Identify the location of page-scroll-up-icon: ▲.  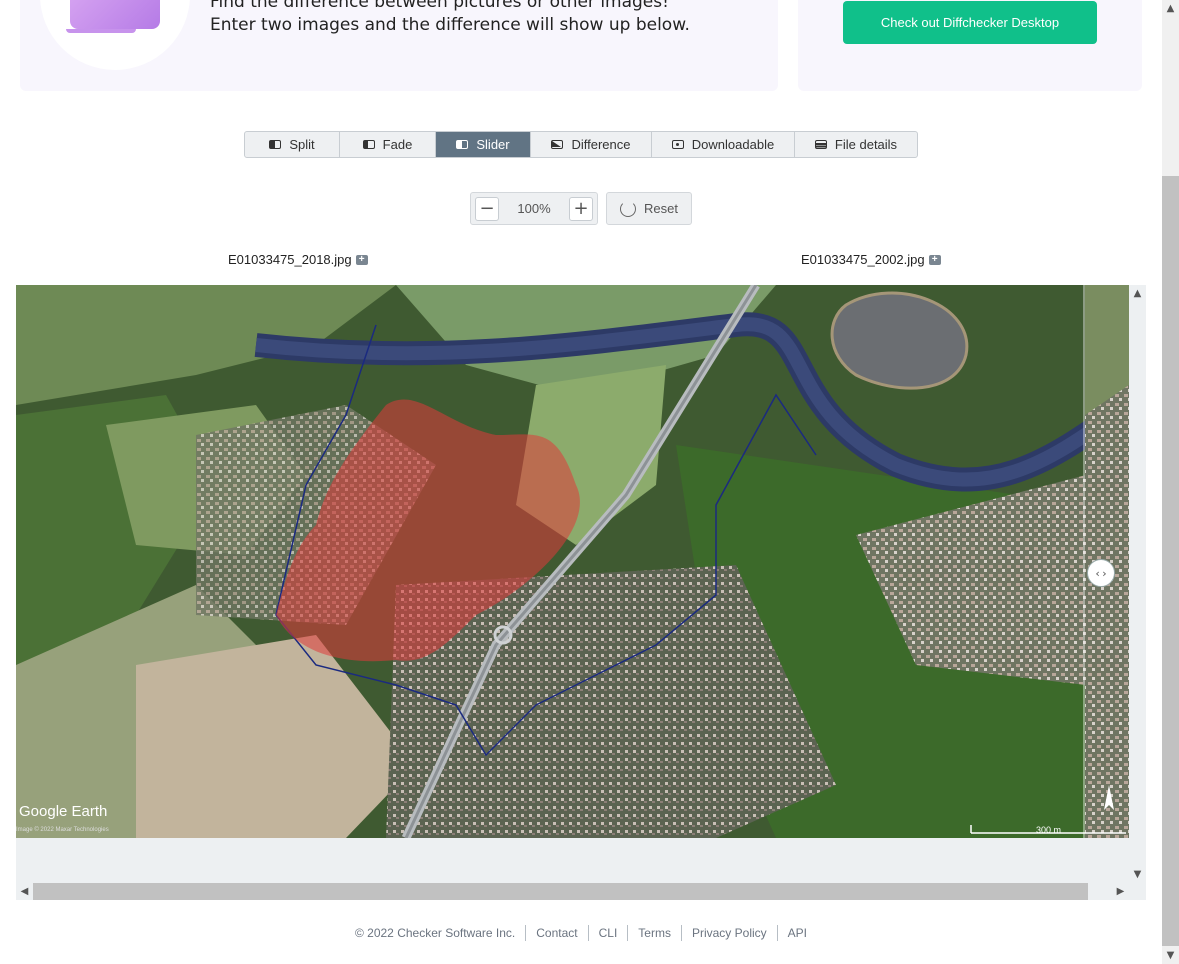
(1170, 8).